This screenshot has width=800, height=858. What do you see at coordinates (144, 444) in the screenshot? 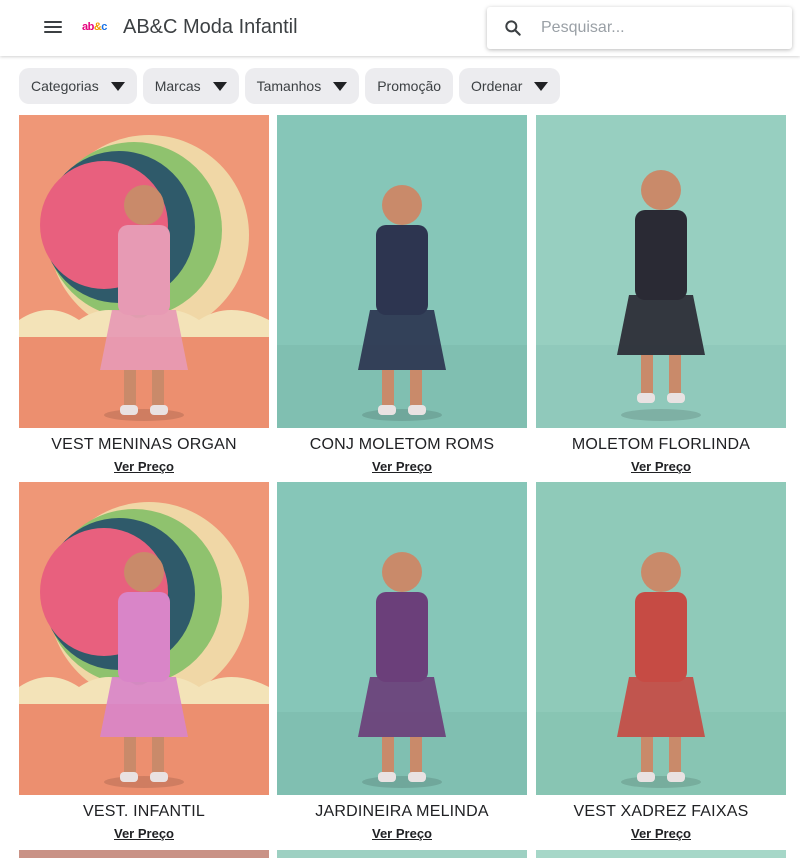
I see `product-name: VEST MENINAS ORGAN` at bounding box center [144, 444].